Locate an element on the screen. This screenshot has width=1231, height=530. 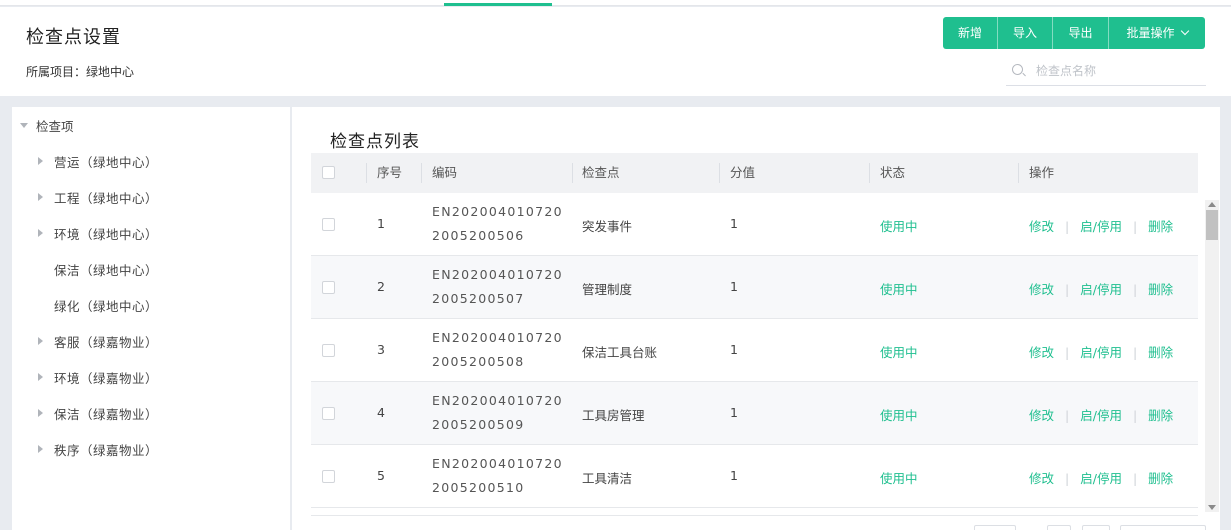
row-index: 4 is located at coordinates (381, 412).